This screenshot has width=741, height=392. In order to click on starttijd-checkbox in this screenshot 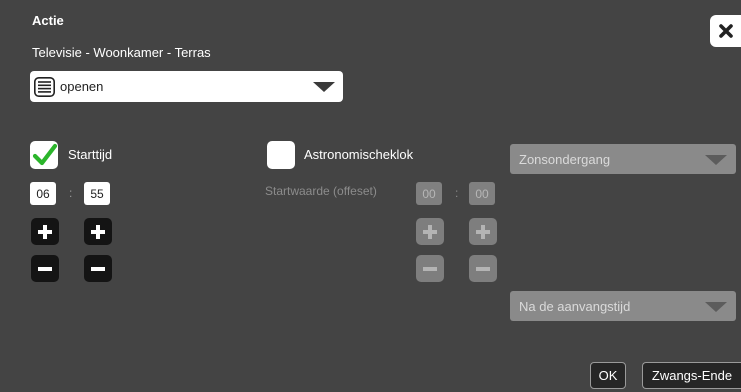, I will do `click(44, 155)`.